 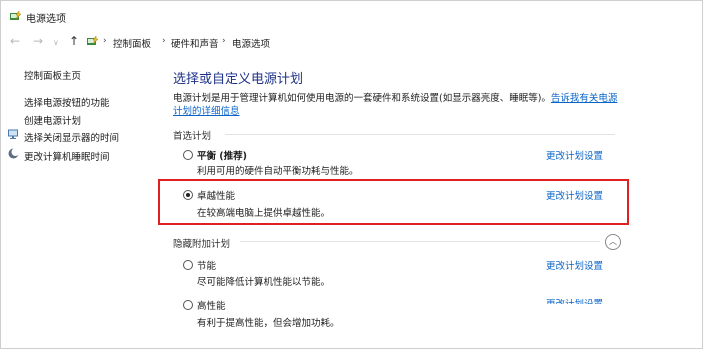 What do you see at coordinates (16, 15) in the screenshot?
I see `power-options-icon` at bounding box center [16, 15].